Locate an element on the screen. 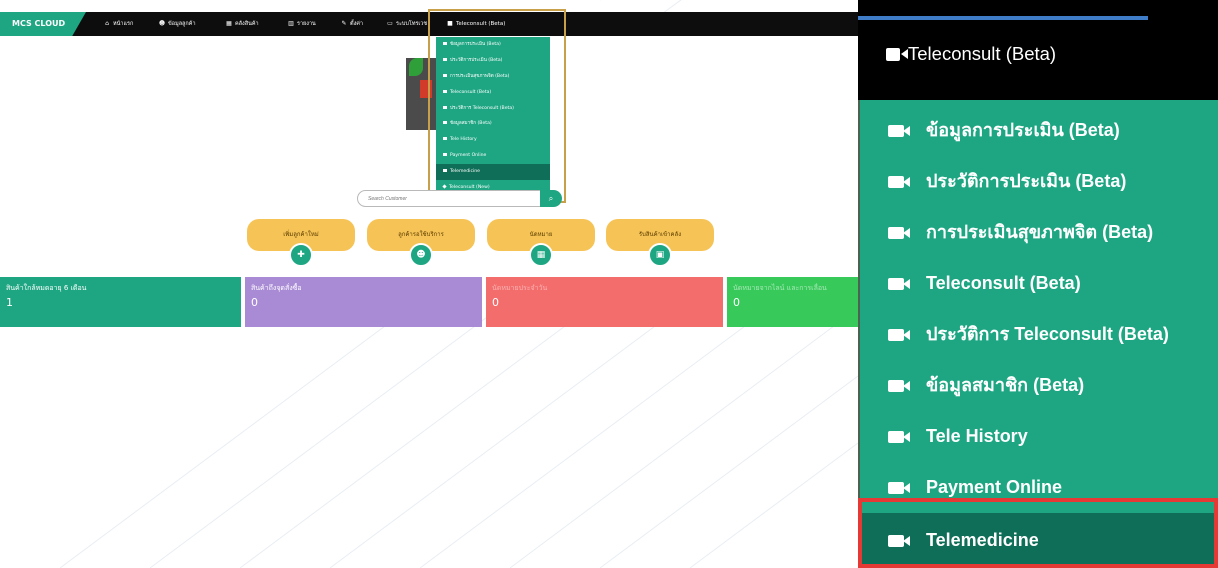  users-icon: ☻ is located at coordinates (162, 23).